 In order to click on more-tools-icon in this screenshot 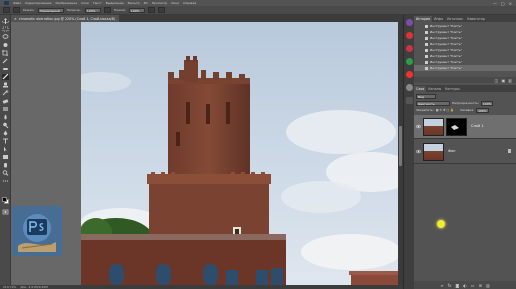, I will do `click(5, 181)`.